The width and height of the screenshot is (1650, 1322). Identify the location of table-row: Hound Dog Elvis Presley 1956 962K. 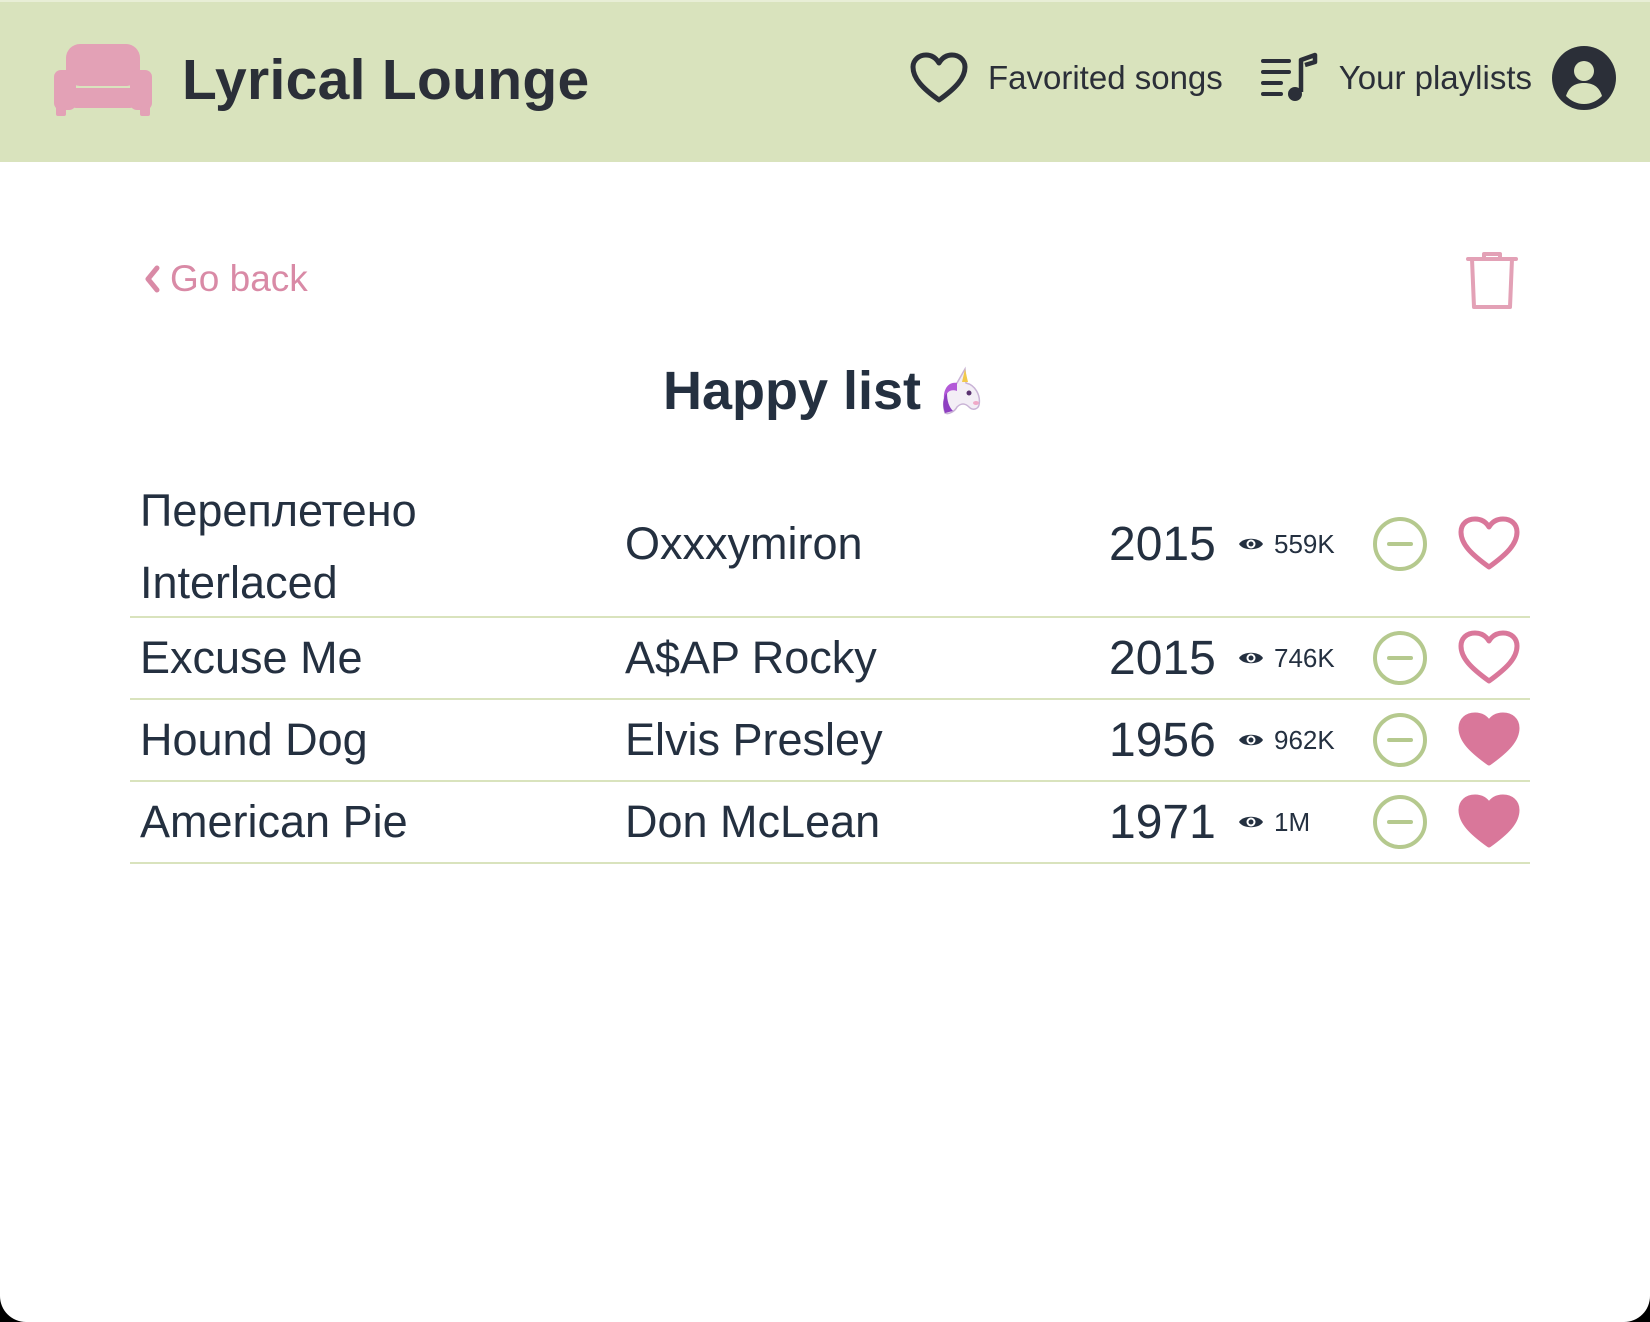
(830, 741).